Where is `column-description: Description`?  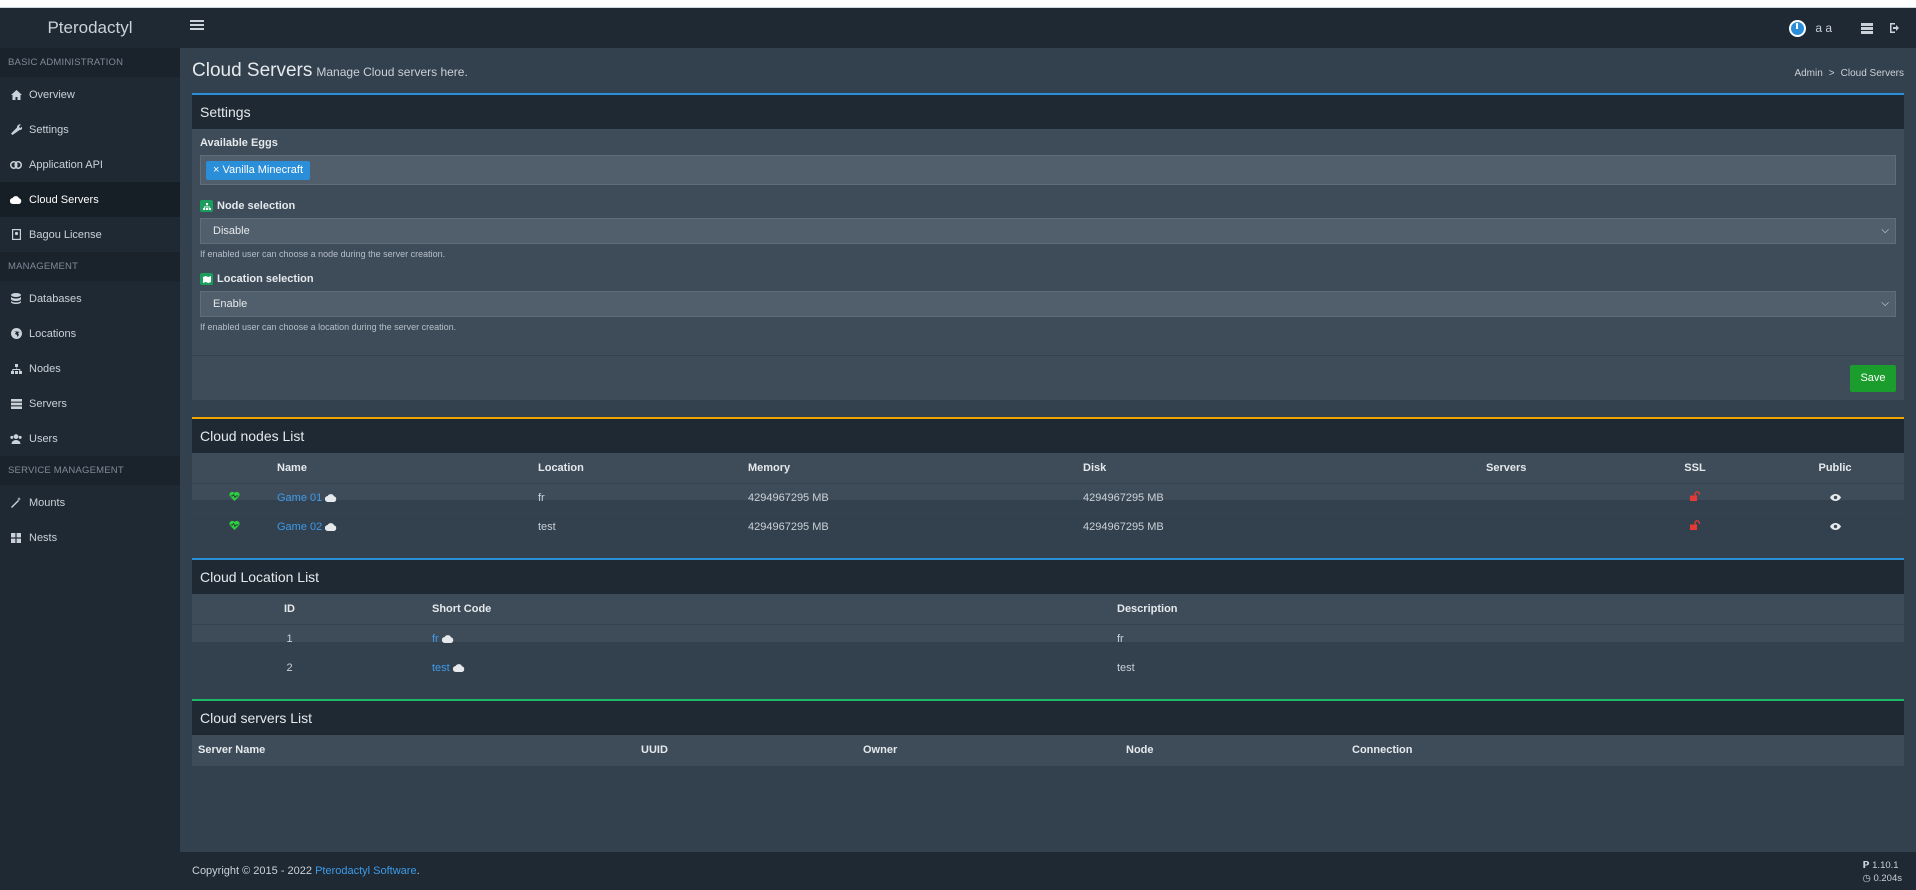 column-description: Description is located at coordinates (1147, 608).